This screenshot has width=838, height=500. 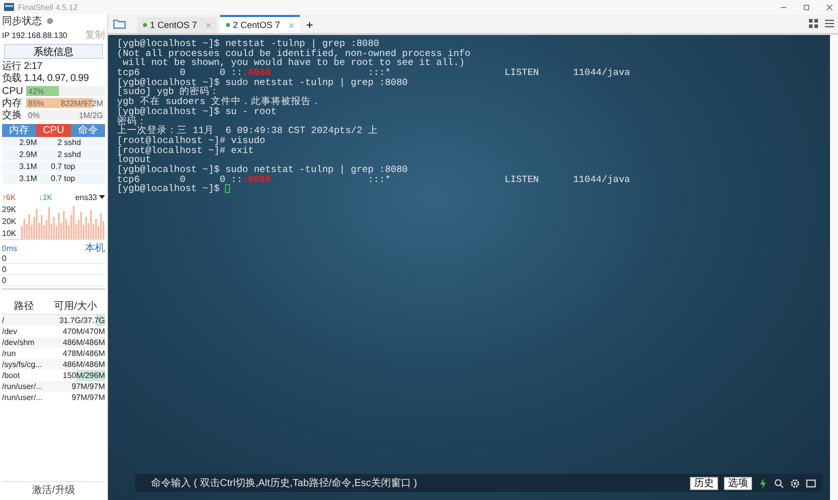 What do you see at coordinates (9, 7) in the screenshot?
I see `app-icon` at bounding box center [9, 7].